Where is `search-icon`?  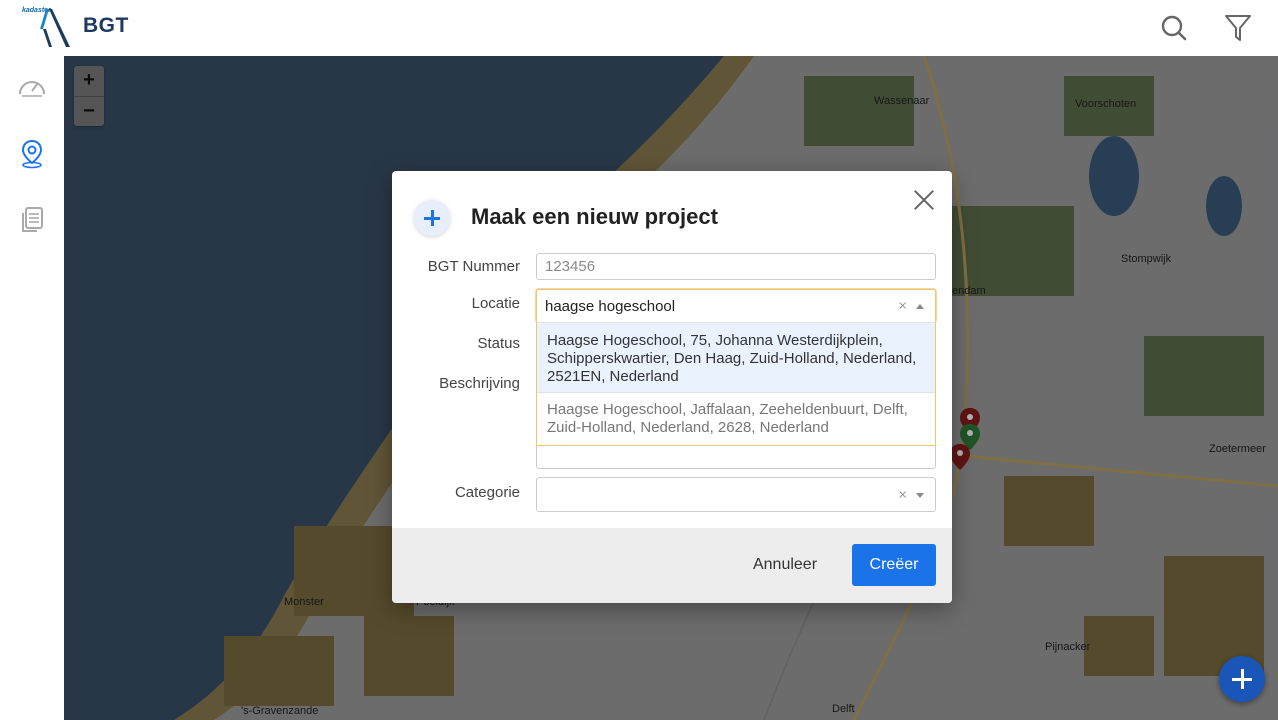
search-icon is located at coordinates (1174, 28).